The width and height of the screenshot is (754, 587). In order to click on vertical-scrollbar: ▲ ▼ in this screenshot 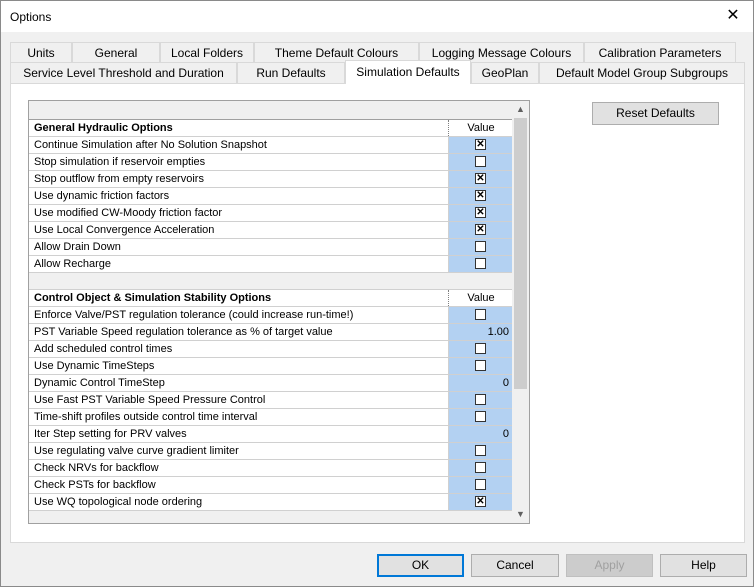, I will do `click(520, 312)`.